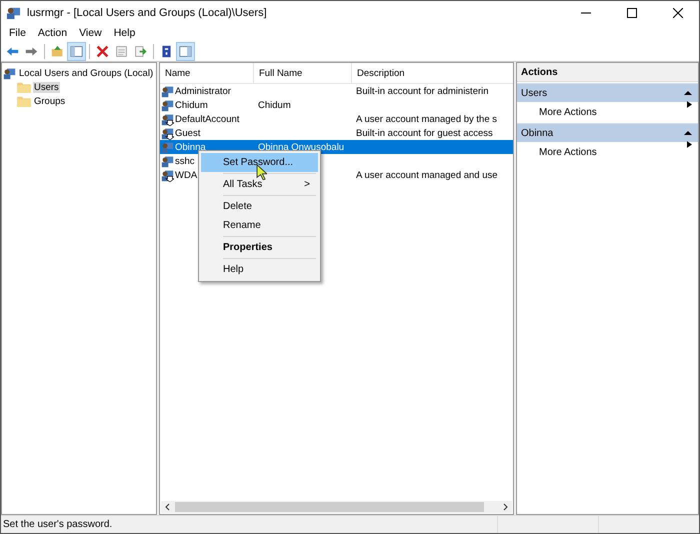 Image resolution: width=700 pixels, height=534 pixels. I want to click on section-header: Obinna, so click(607, 132).